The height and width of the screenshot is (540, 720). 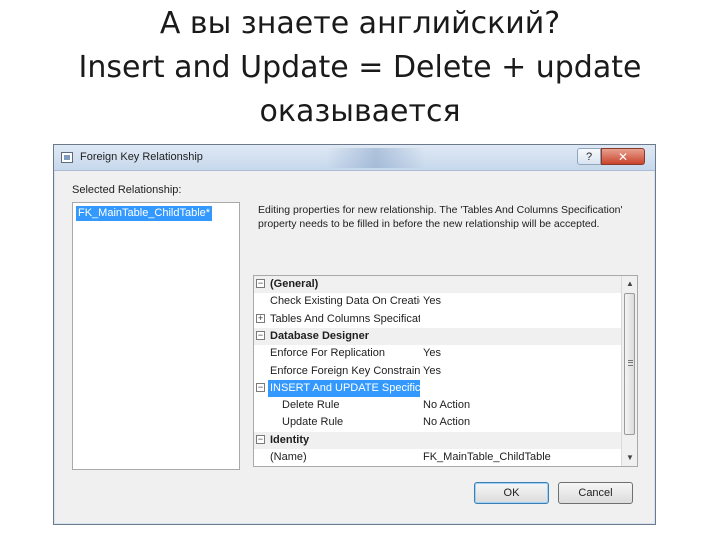 I want to click on property-grid-scrollbar: ▲ ▼, so click(x=629, y=371).